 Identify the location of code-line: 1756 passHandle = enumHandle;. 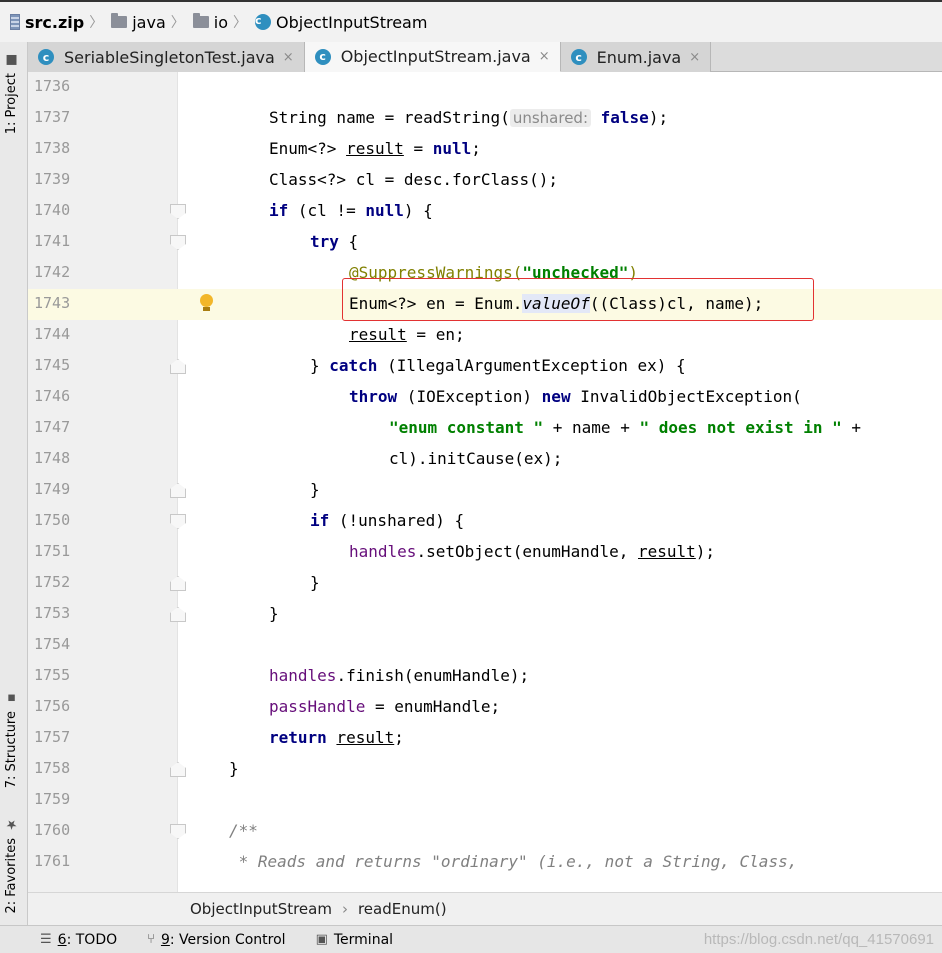
(485, 707).